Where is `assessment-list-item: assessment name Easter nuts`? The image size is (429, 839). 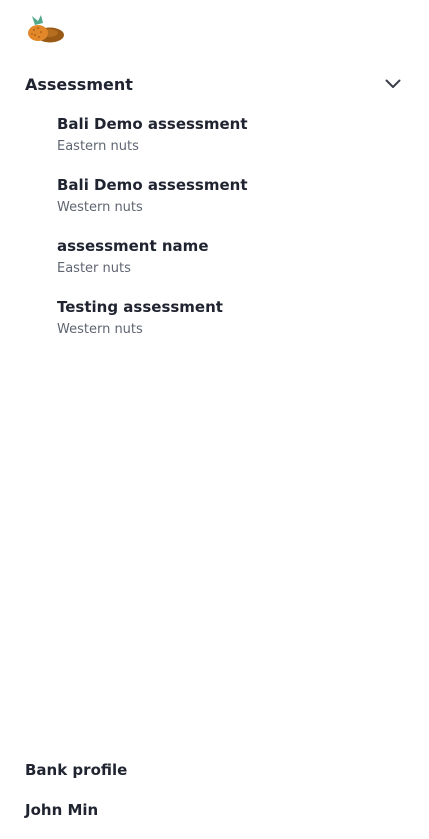
assessment-list-item: assessment name Easter nuts is located at coordinates (227, 266).